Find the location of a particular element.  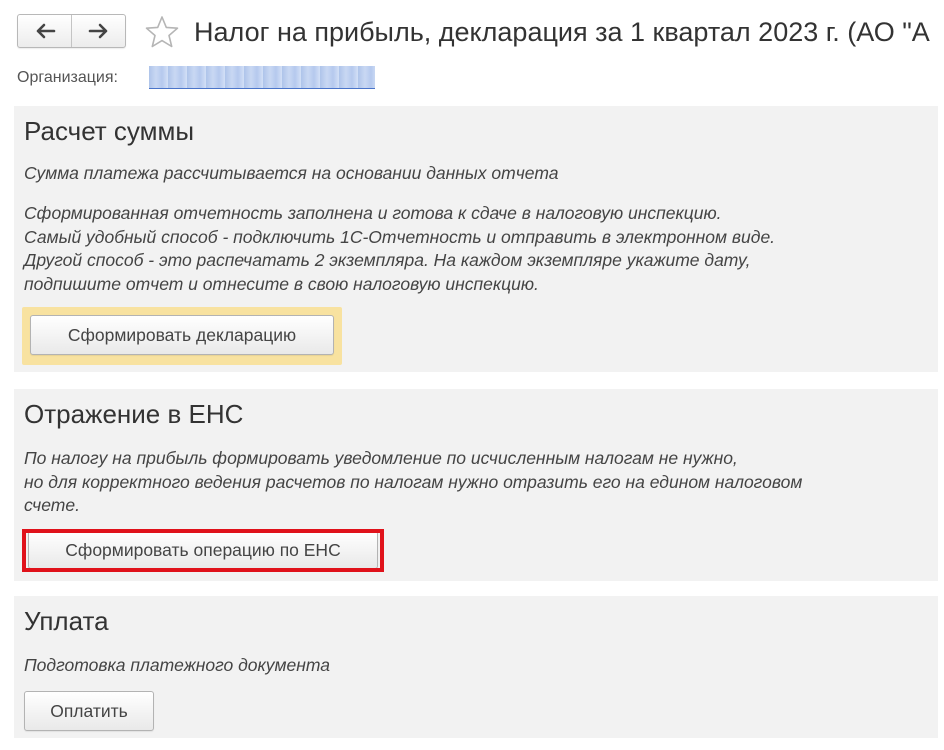

generate-declaration-button: Сформировать декларацию is located at coordinates (182, 335).